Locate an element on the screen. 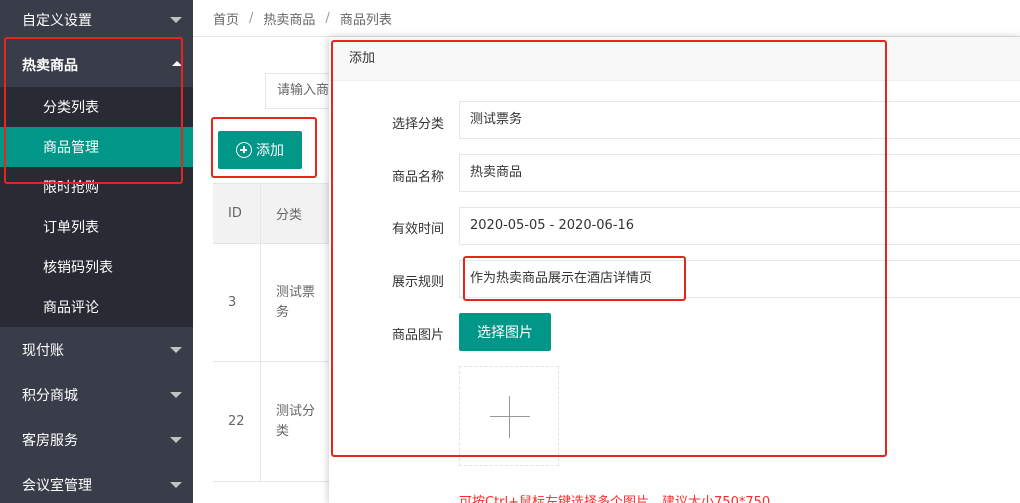  upload-hint: 可按Ctrl+鼠标左键选择多个图片，建议大小750*750 is located at coordinates (615, 499).